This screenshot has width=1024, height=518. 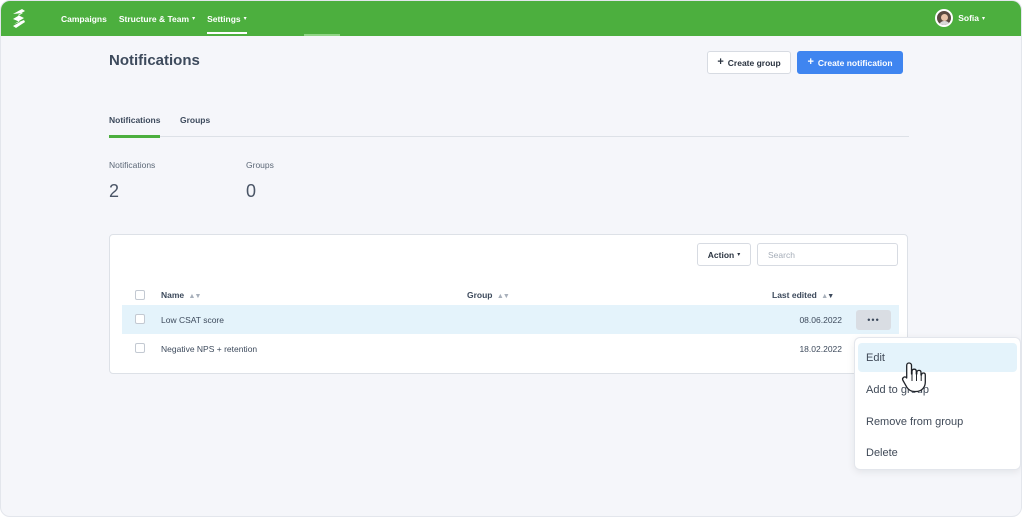 I want to click on column-header-last-edited: Last edited ▲▼, so click(x=803, y=295).